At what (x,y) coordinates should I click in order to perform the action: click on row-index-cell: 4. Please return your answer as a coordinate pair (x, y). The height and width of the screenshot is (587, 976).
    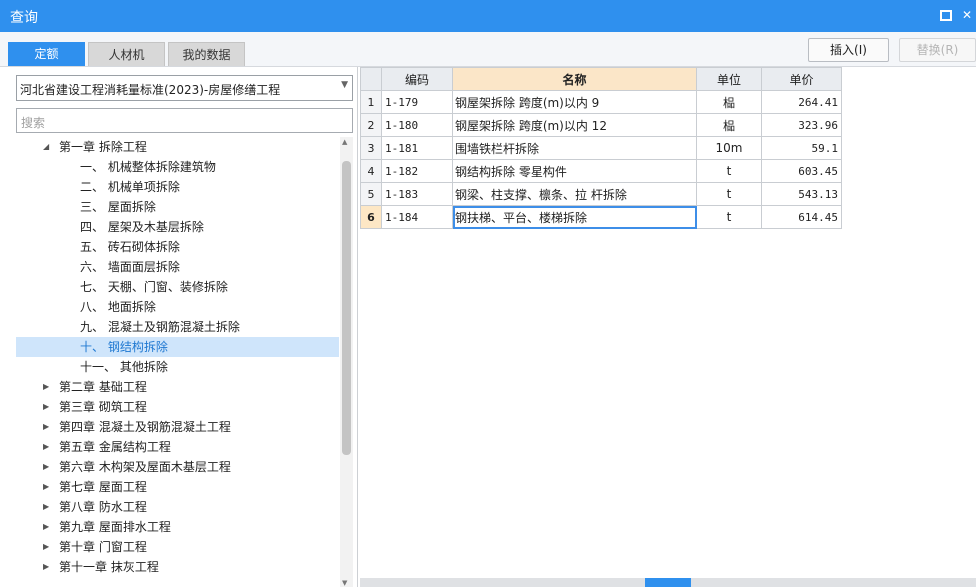
    Looking at the image, I should click on (371, 171).